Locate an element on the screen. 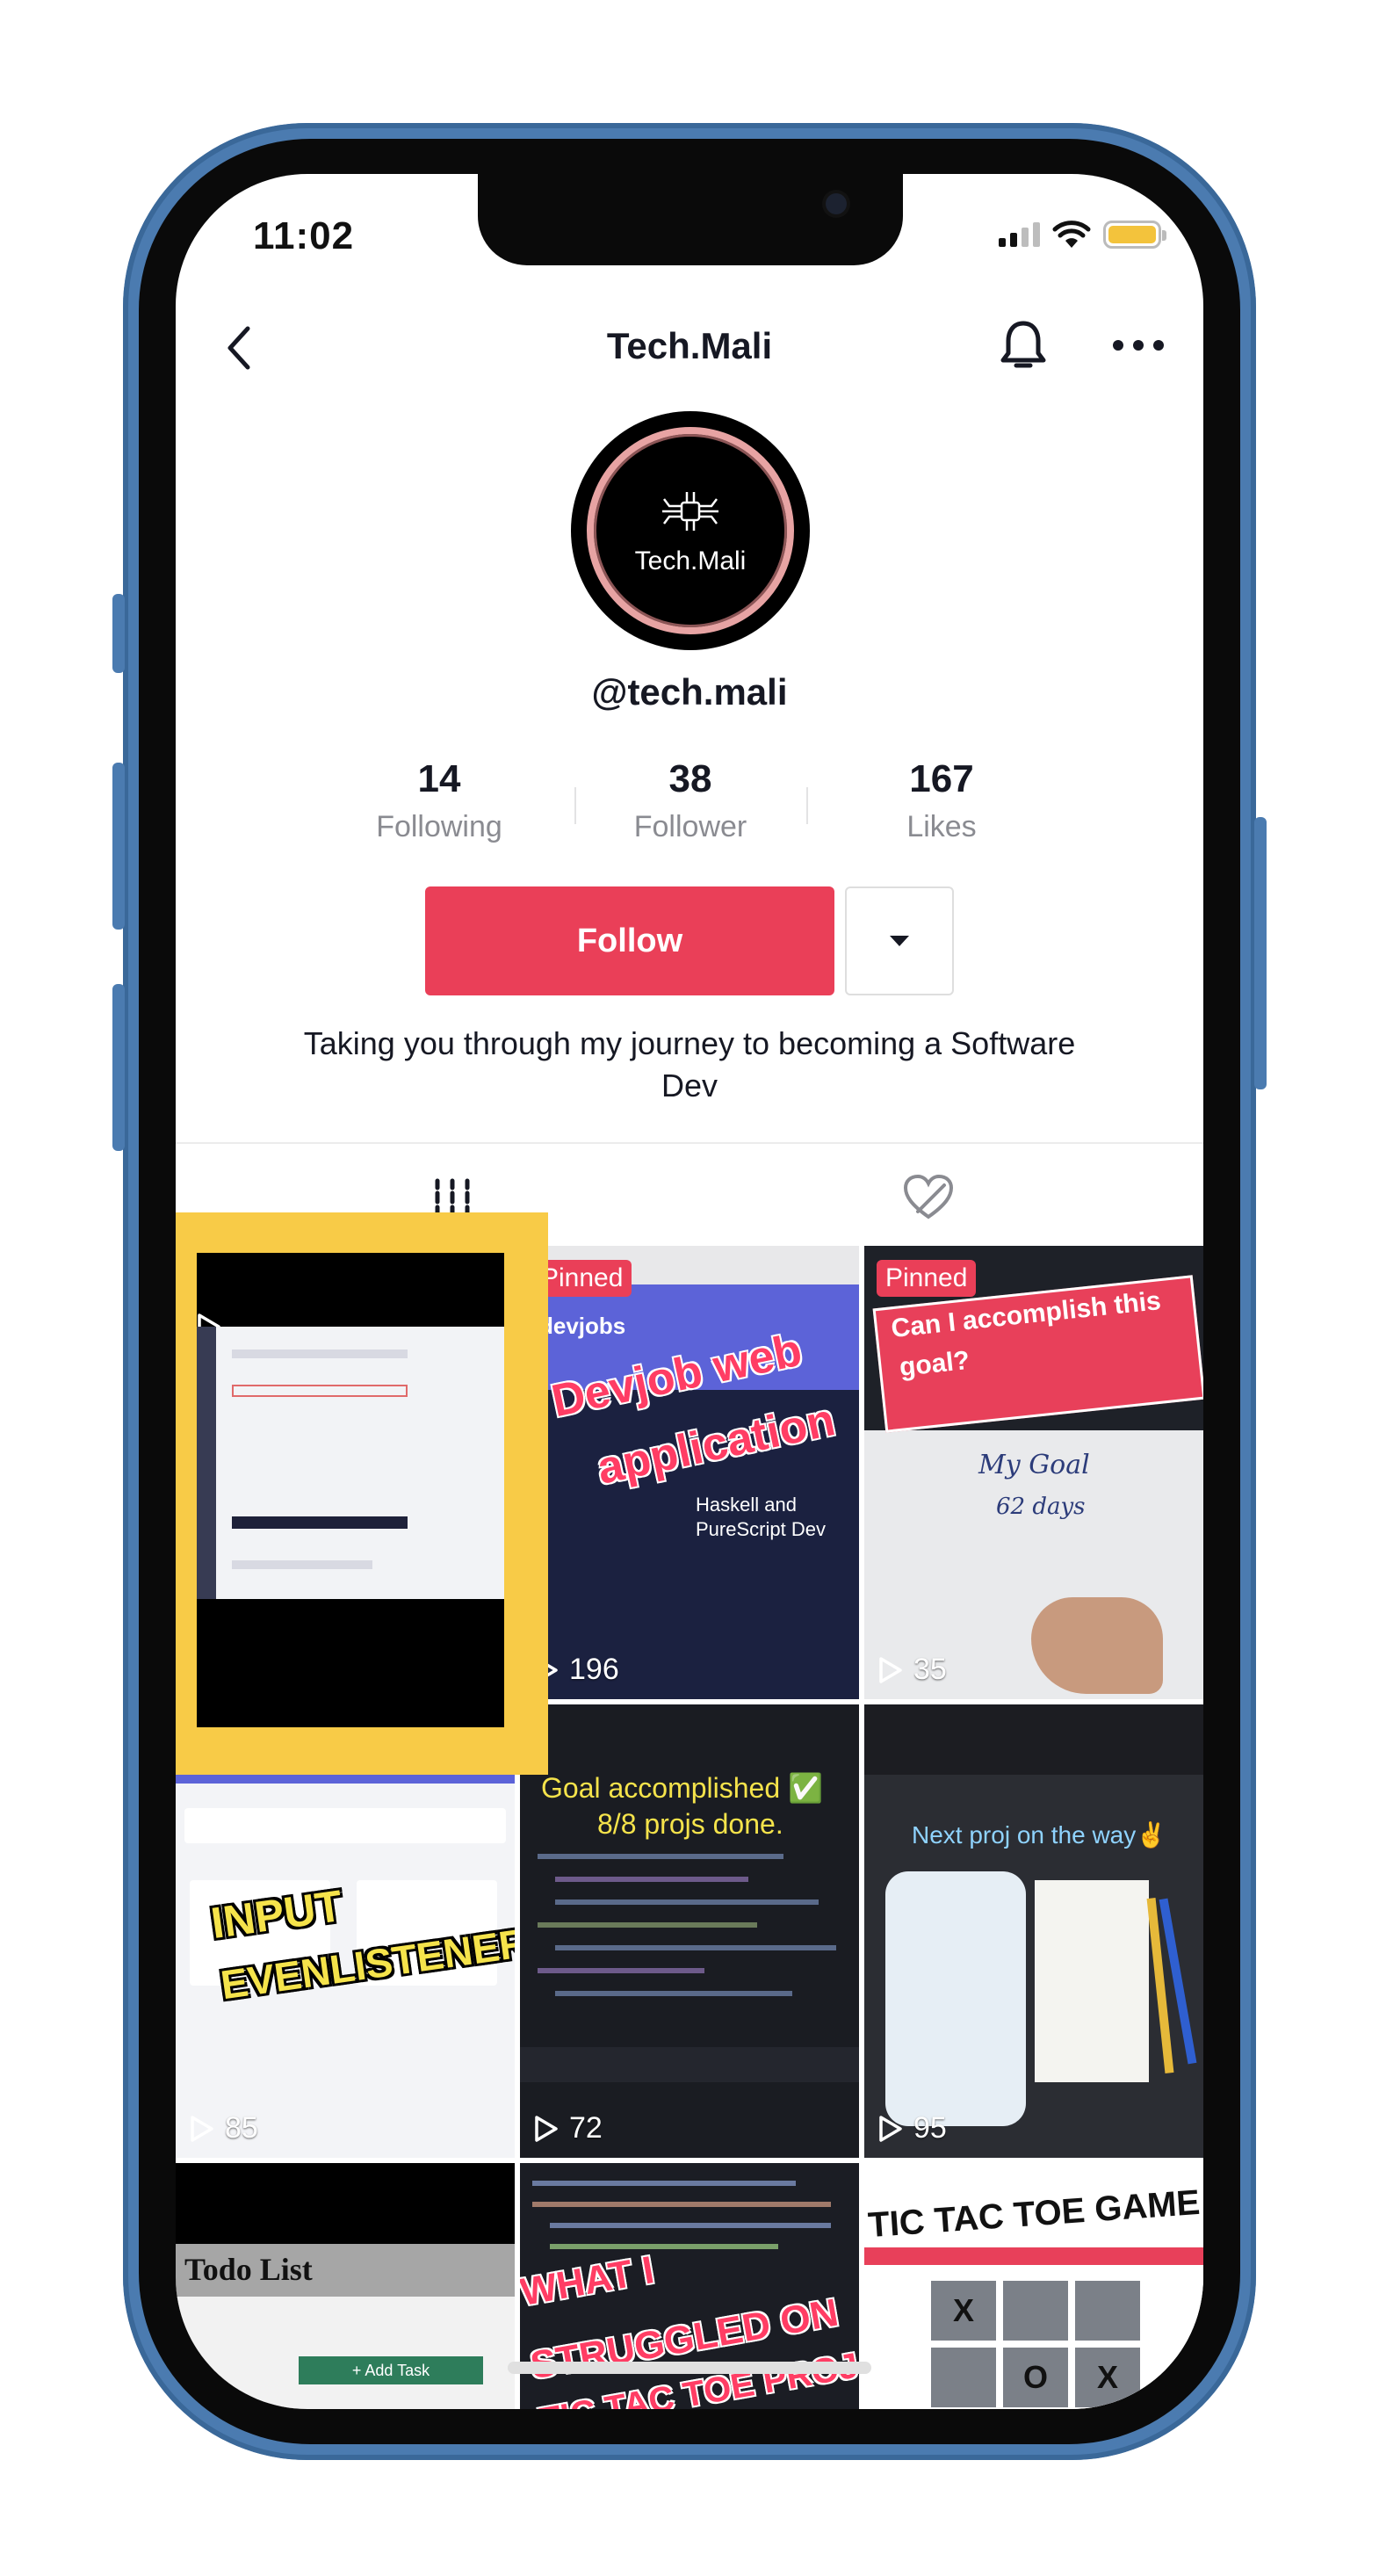 This screenshot has height=2576, width=1379. profile-stats: 14 Following 38 Follower 167 Likes is located at coordinates (690, 805).